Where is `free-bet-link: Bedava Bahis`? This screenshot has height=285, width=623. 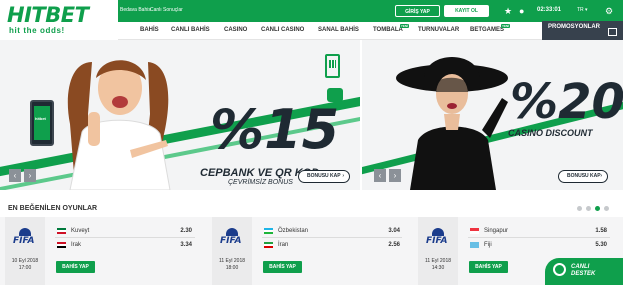 free-bet-link: Bedava Bahis is located at coordinates (135, 10).